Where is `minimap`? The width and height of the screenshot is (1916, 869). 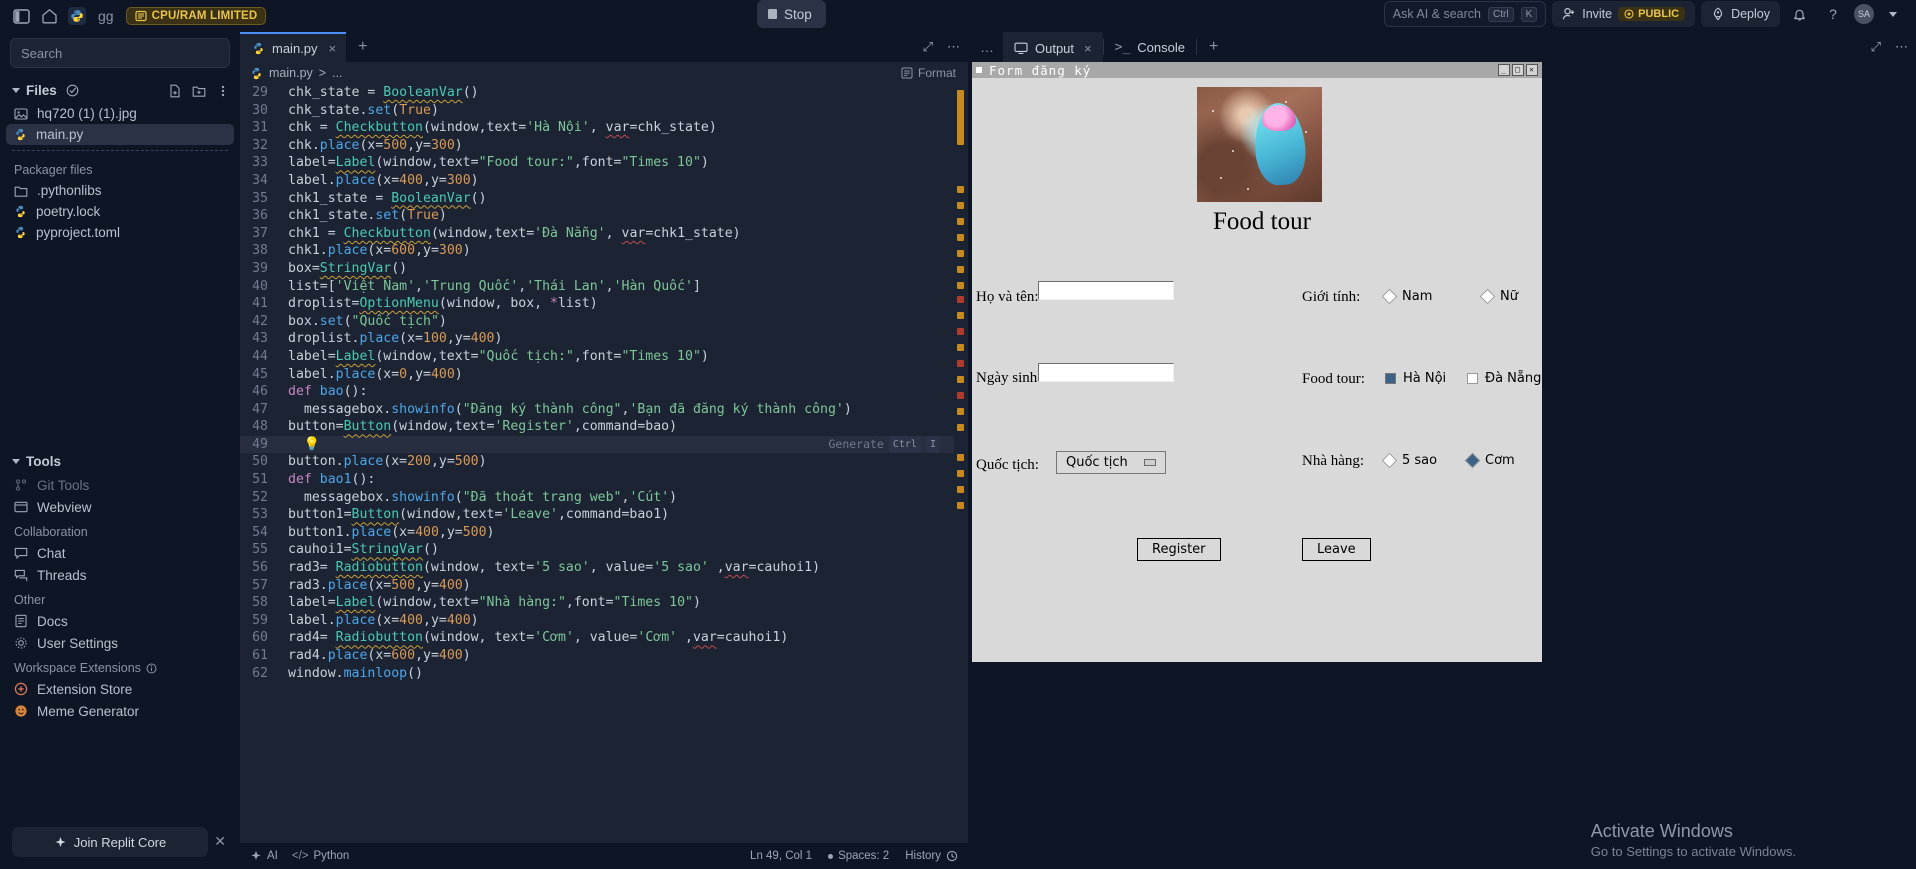 minimap is located at coordinates (961, 463).